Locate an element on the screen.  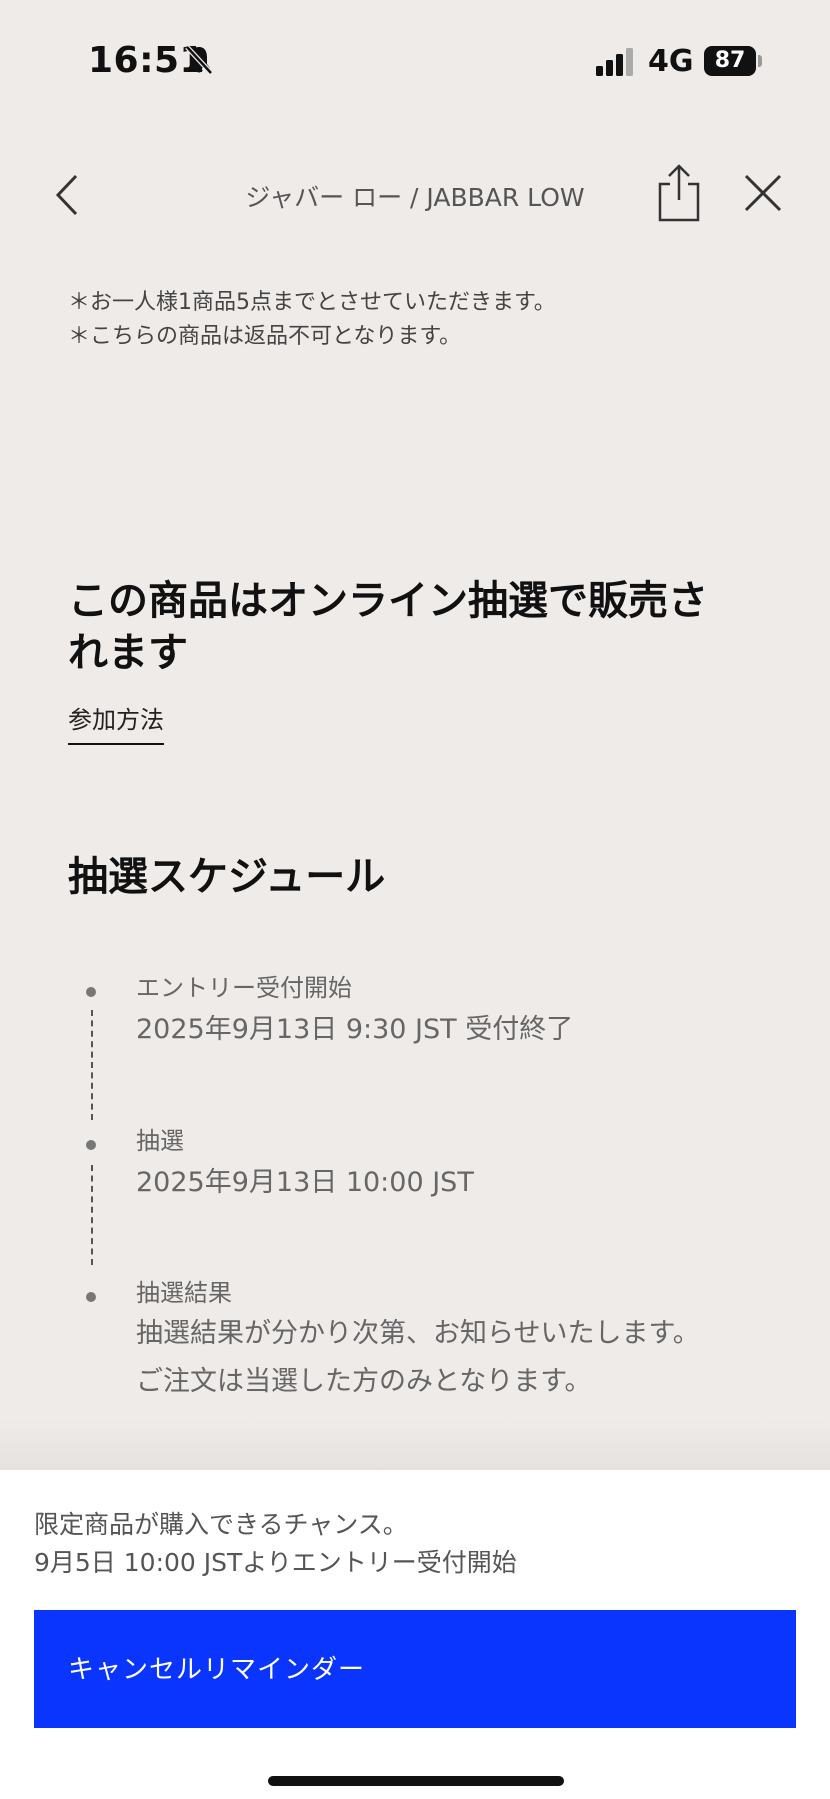
step-detail-result-1: 抽選結果が分かり次第、お知らせいたします。 is located at coordinates (418, 1333).